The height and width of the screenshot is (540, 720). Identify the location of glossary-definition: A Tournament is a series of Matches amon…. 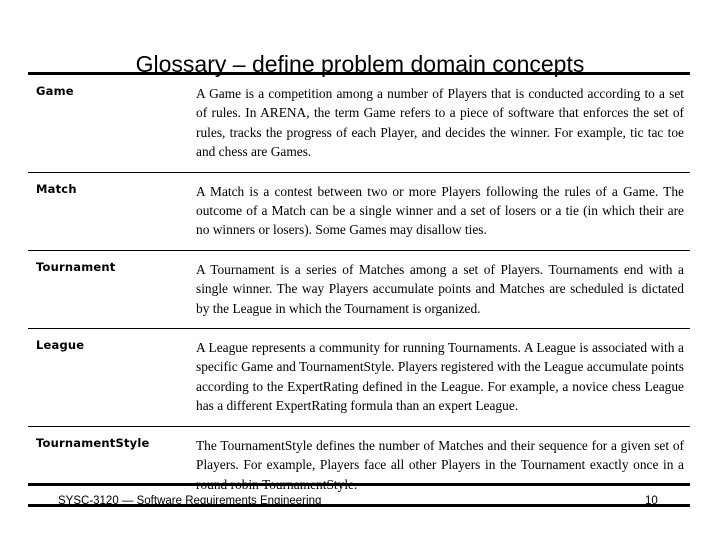
(440, 288).